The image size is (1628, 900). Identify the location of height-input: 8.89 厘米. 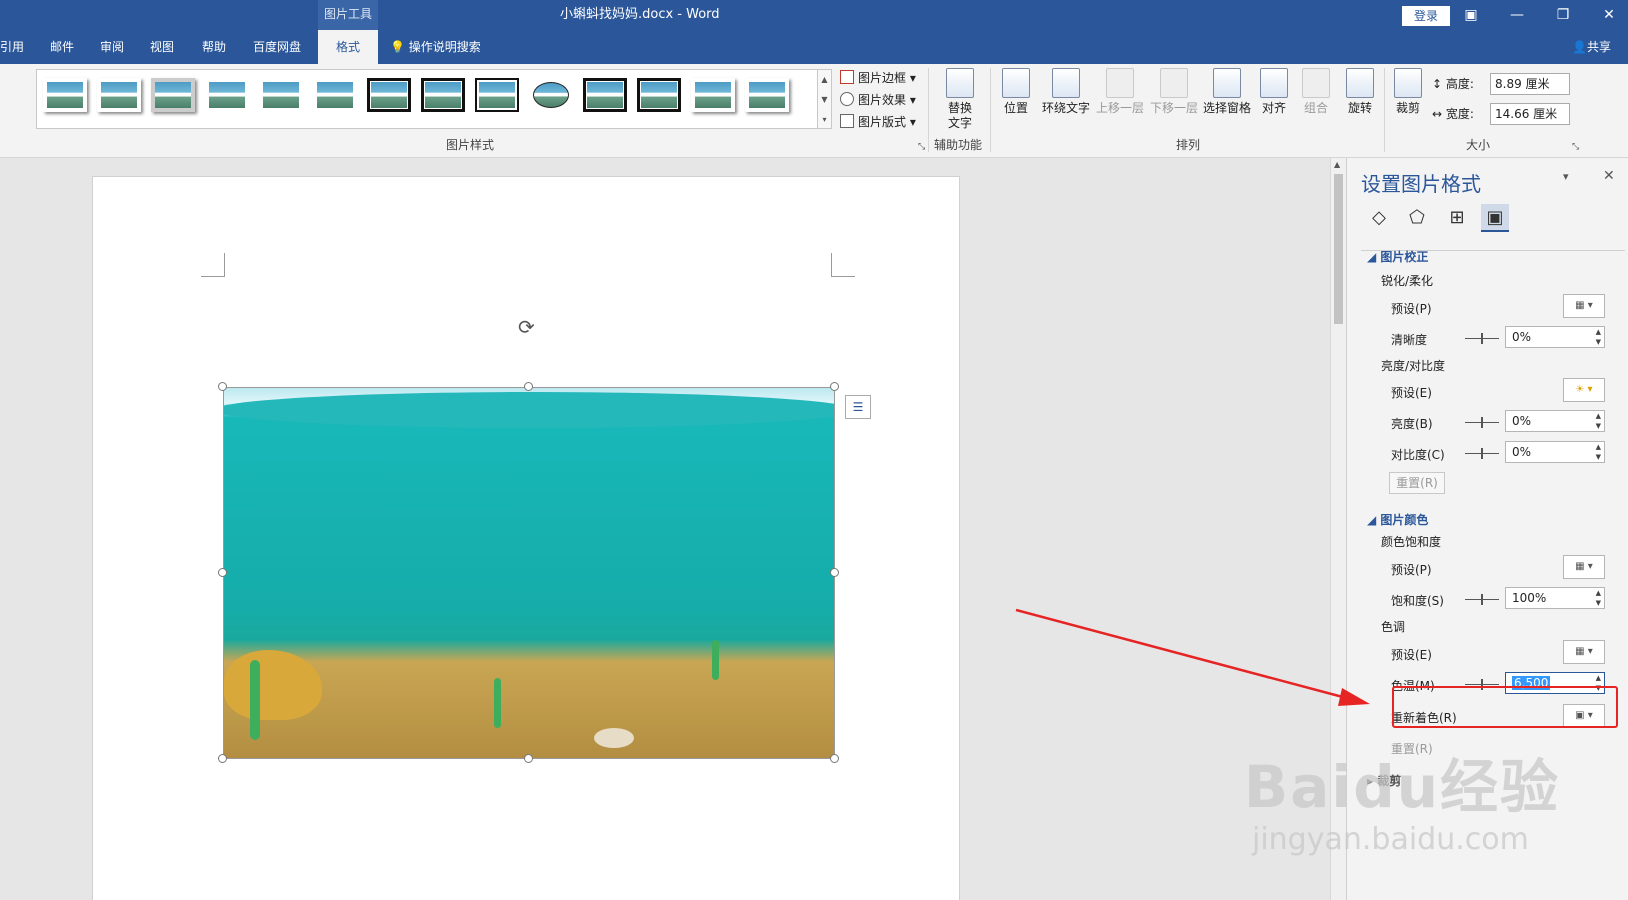
(1530, 84).